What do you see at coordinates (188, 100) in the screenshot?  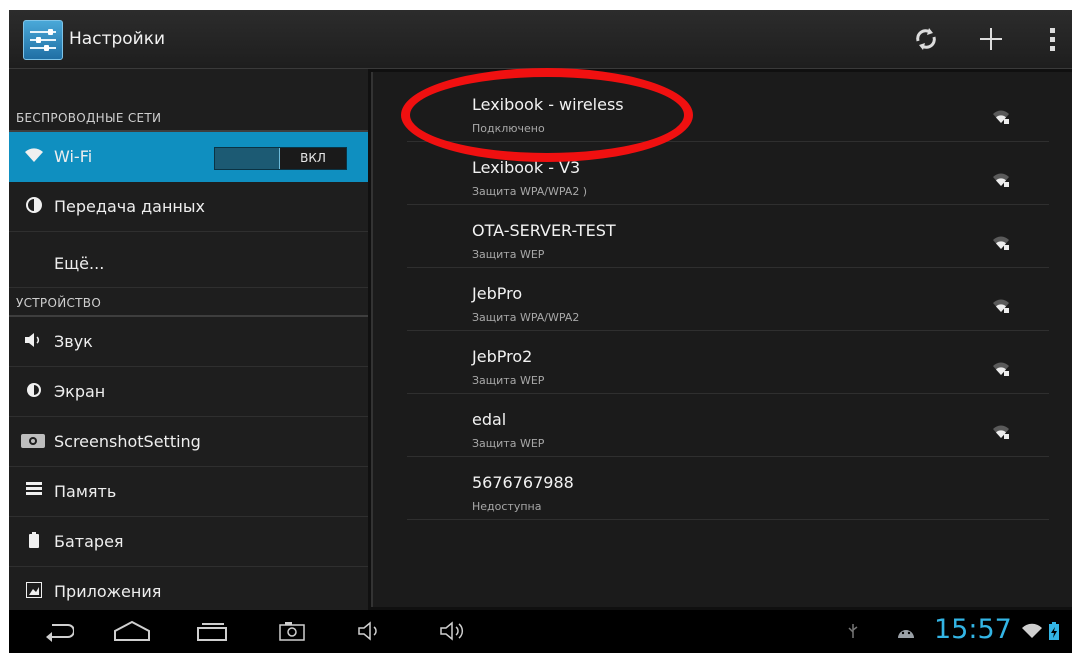 I see `section-header-wireless: БЕСПРОВОДНЫЕ СЕТИ` at bounding box center [188, 100].